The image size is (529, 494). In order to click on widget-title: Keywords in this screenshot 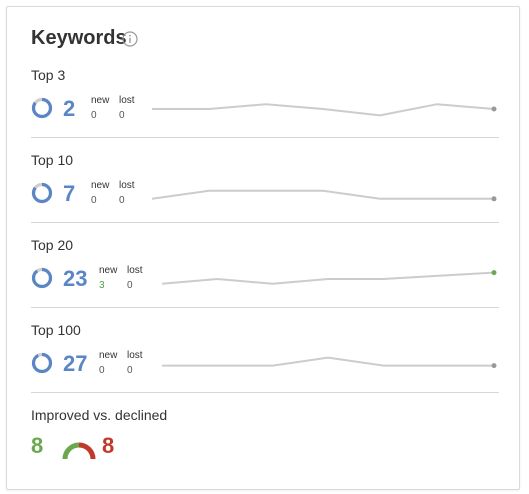, I will do `click(79, 38)`.